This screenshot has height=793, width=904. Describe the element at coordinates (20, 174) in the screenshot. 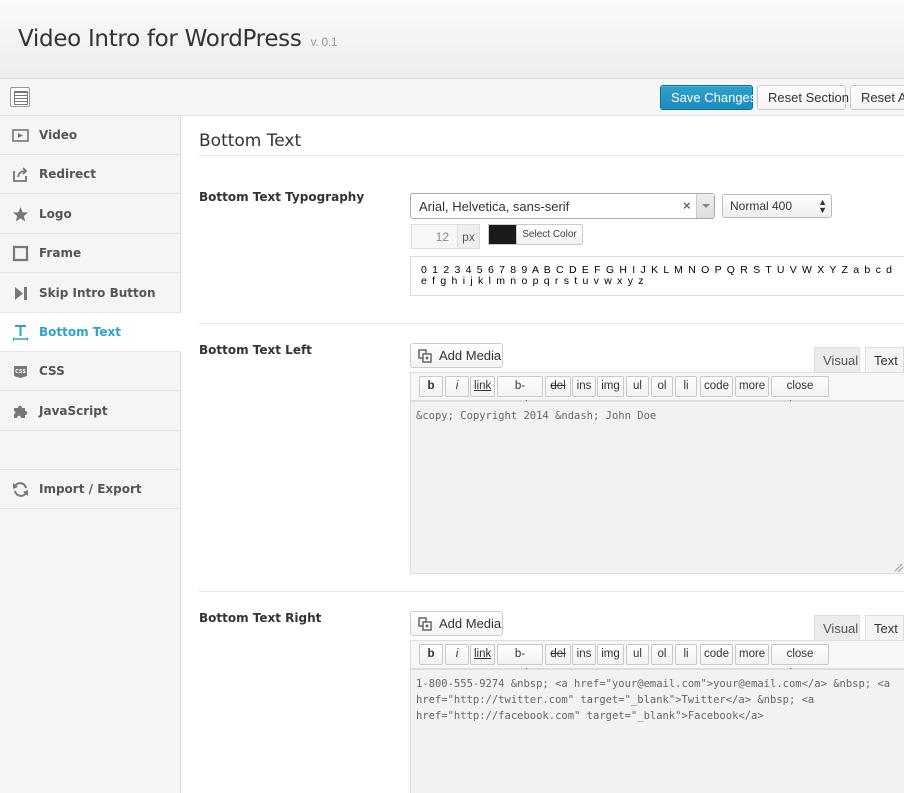

I see `redirect-icon` at that location.